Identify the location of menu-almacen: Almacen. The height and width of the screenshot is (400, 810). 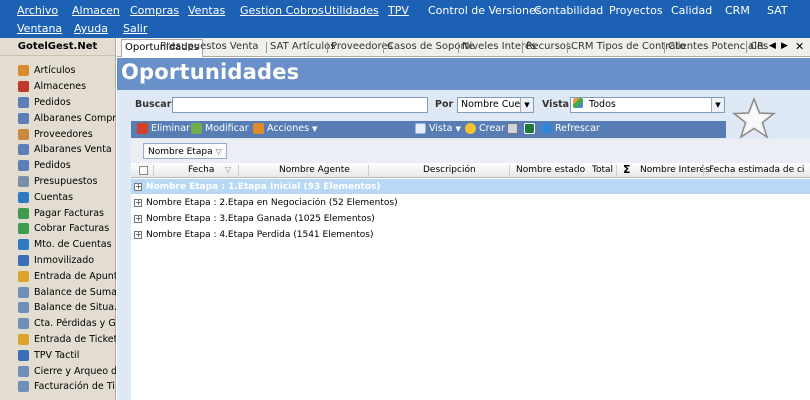
(96, 10).